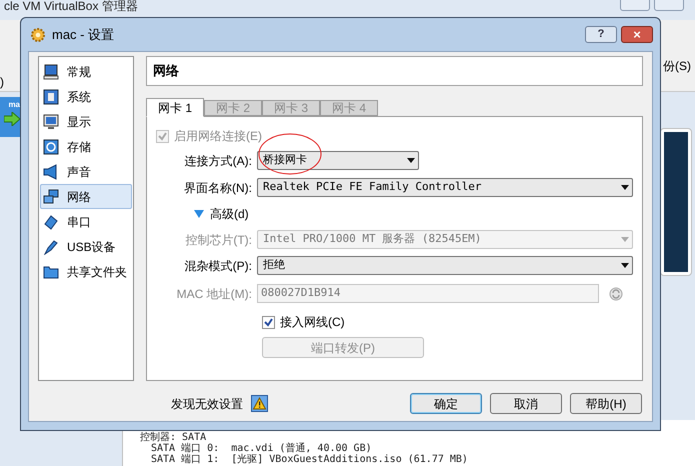 Image resolution: width=695 pixels, height=466 pixels. Describe the element at coordinates (51, 246) in the screenshot. I see `usb-icon` at that location.